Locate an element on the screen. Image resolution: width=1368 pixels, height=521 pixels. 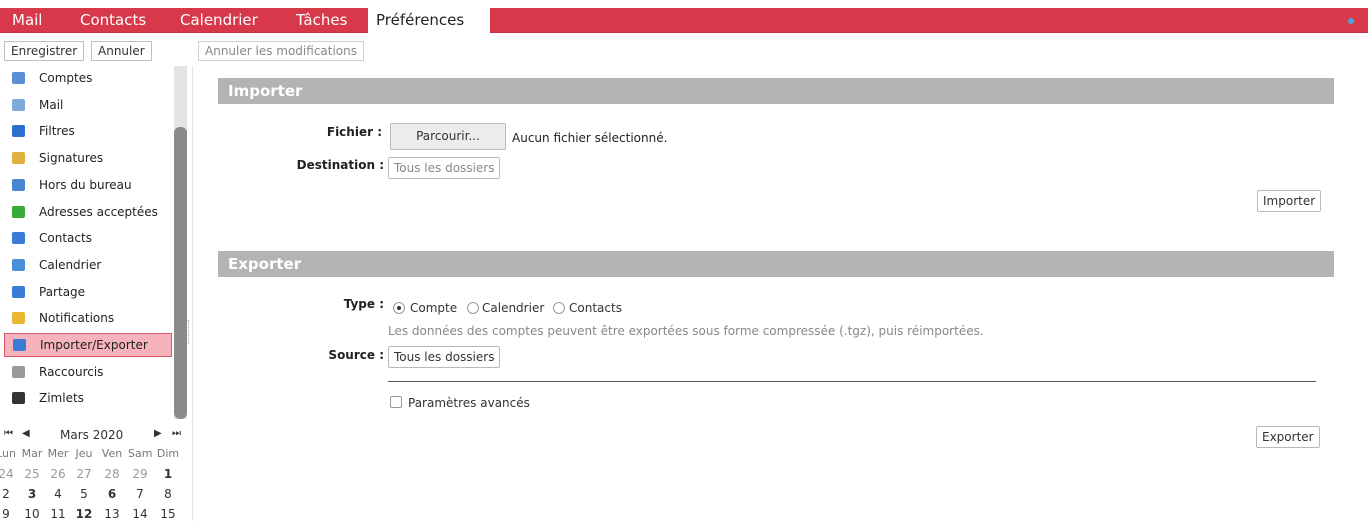
sidebar-item-importer-exporter: Importer/Exporter is located at coordinates (88, 345).